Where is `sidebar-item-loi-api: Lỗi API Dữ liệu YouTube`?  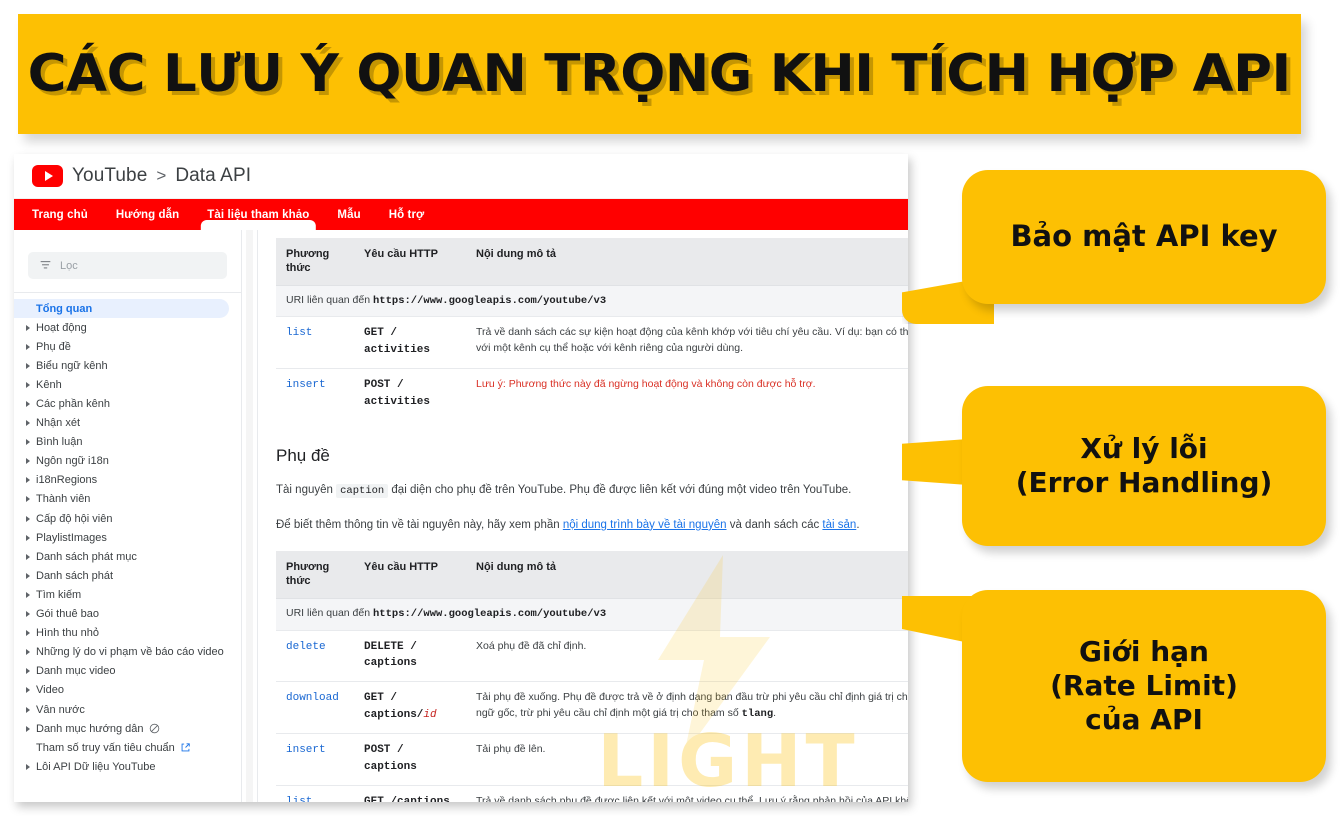
sidebar-item-loi-api: Lỗi API Dữ liệu YouTube is located at coordinates (127, 766).